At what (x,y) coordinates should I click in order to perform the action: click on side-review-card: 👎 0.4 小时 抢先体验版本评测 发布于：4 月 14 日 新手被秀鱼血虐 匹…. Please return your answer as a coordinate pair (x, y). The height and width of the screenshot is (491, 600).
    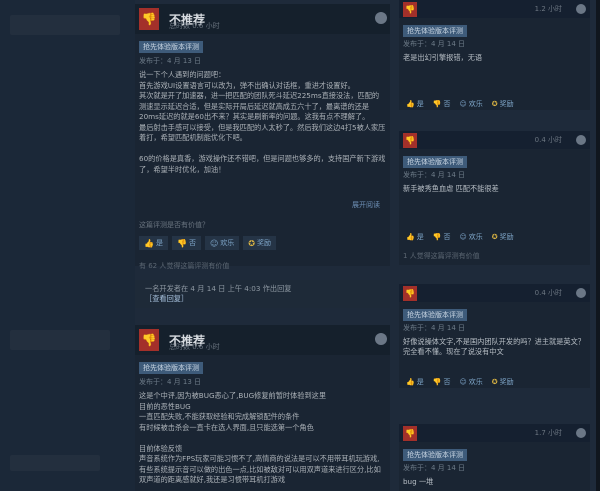
    Looking at the image, I should click on (494, 198).